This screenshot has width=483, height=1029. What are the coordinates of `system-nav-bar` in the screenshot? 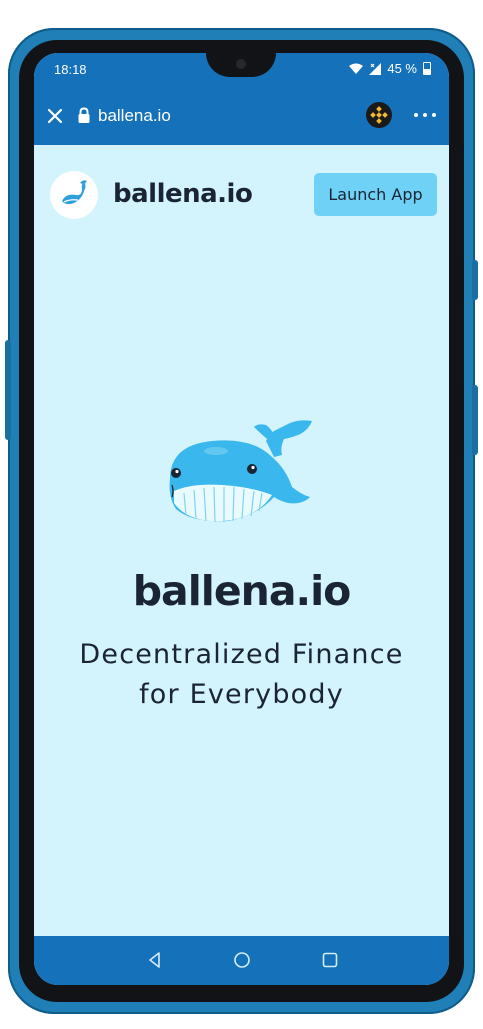 It's located at (241, 960).